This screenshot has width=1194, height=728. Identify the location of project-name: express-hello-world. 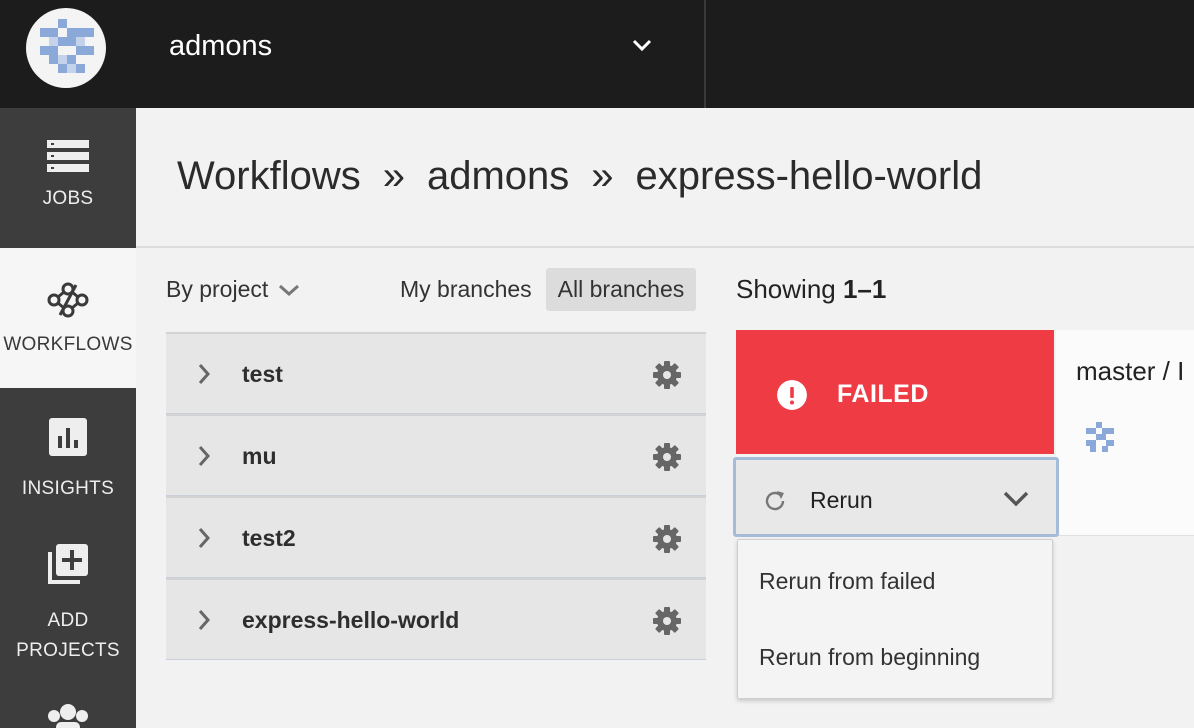
(351, 620).